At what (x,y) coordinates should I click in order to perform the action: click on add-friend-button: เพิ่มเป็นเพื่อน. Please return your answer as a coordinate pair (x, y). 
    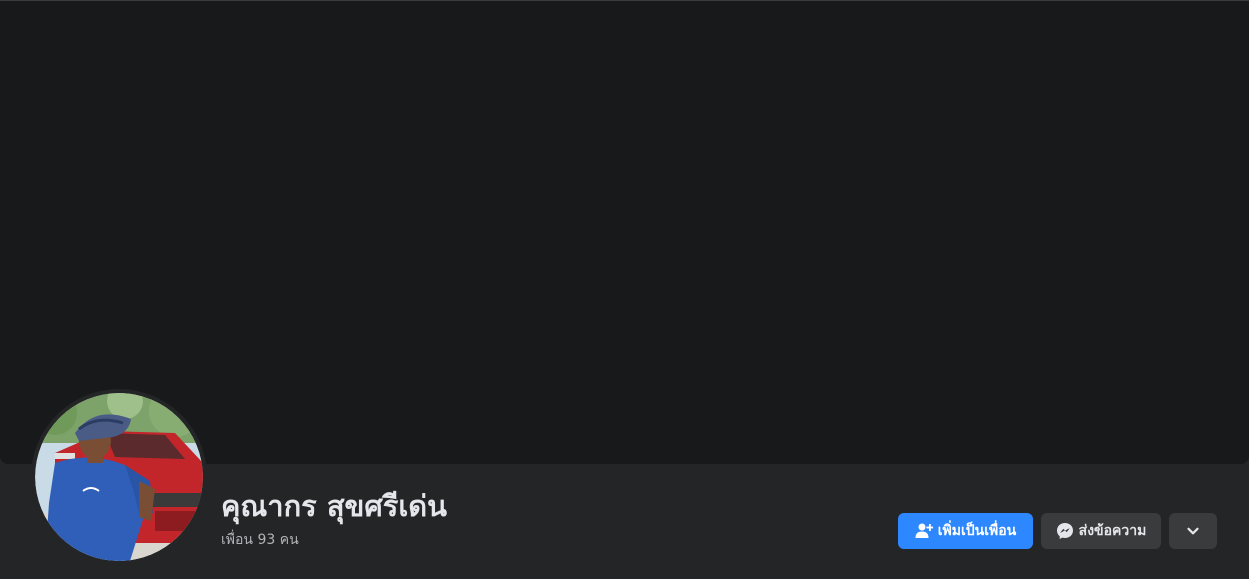
    Looking at the image, I should click on (965, 531).